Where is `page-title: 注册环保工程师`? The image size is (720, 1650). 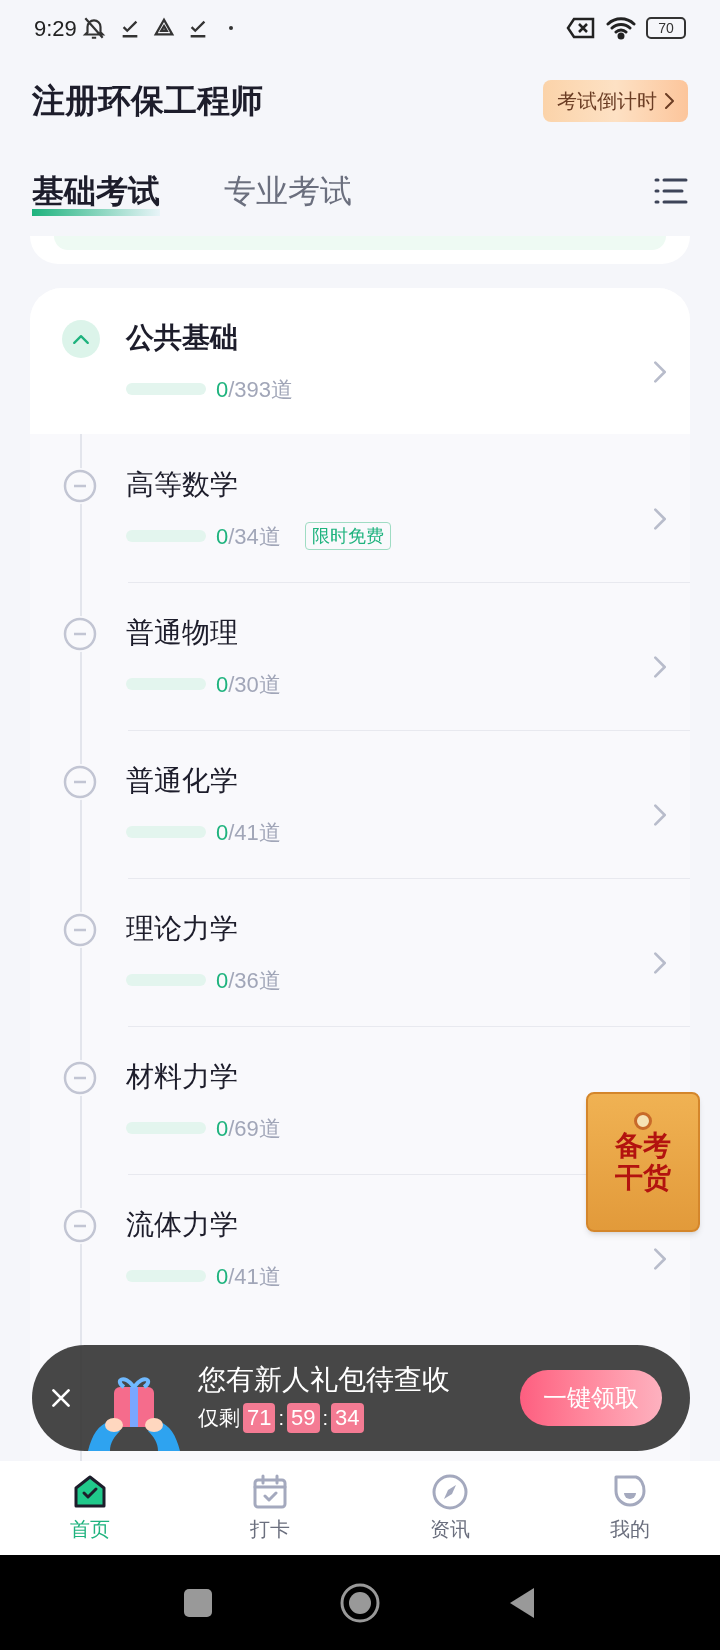 page-title: 注册环保工程师 is located at coordinates (147, 101).